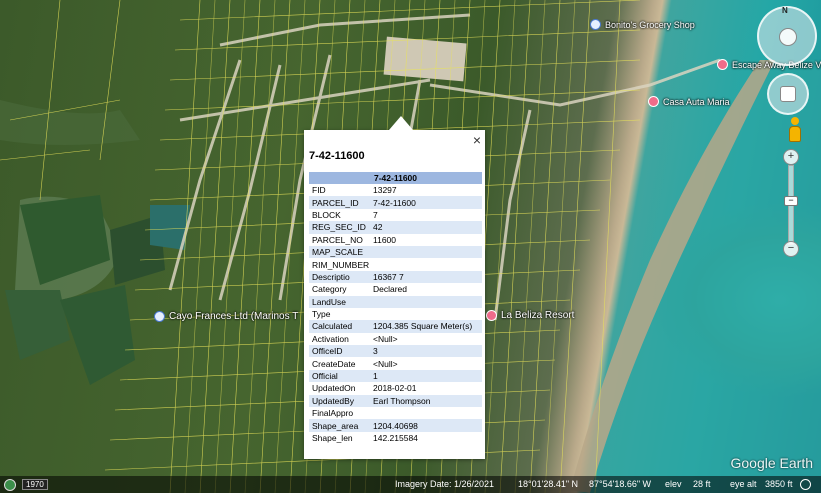 This screenshot has height=493, width=821. Describe the element at coordinates (702, 484) in the screenshot. I see `elev-value: 28 ft` at that location.